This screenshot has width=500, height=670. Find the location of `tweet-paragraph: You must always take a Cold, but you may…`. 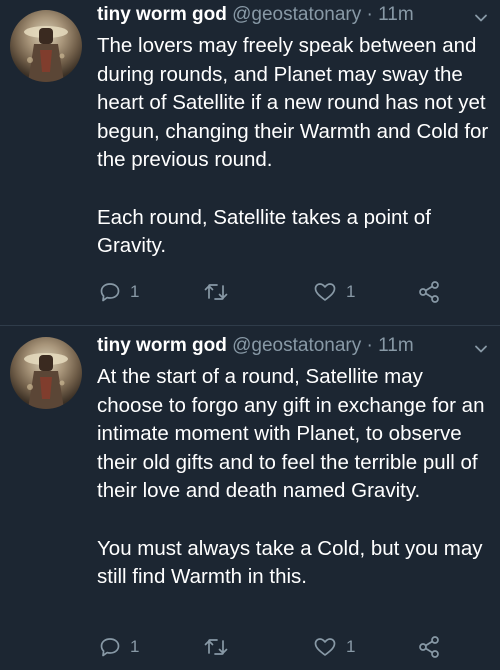

tweet-paragraph: You must always take a Cold, but you may… is located at coordinates (290, 562).